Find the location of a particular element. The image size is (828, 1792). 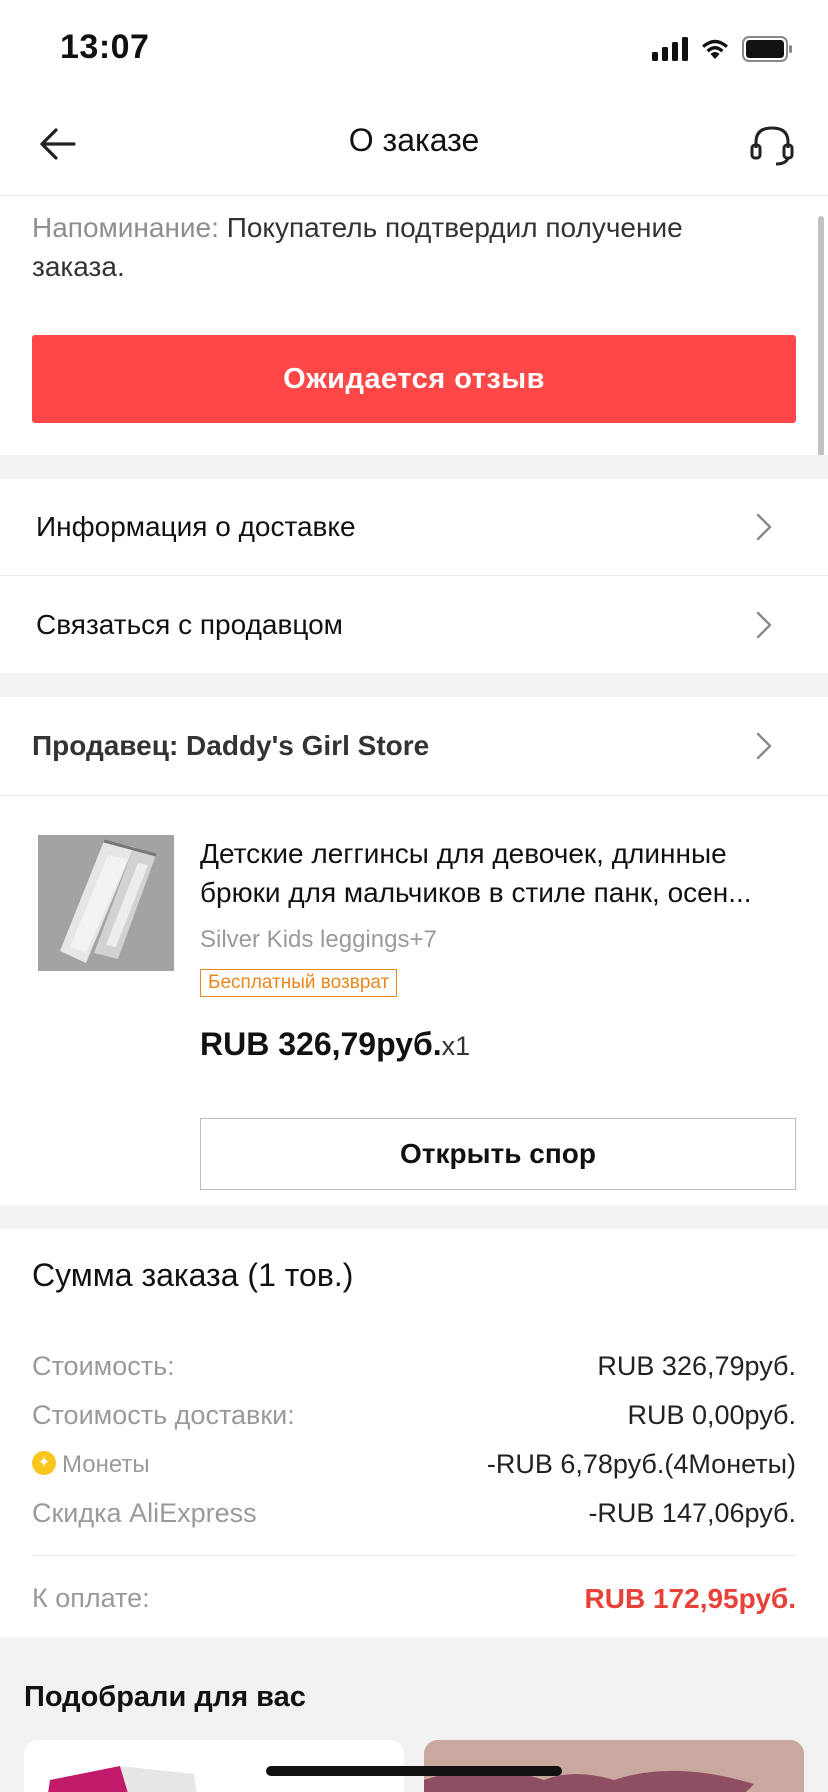

summary-value: -RUB 147,06руб. is located at coordinates (692, 1513).